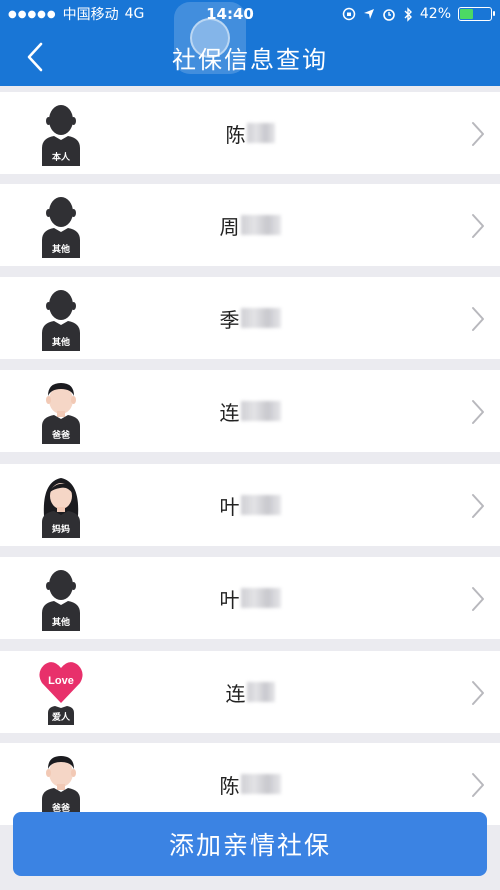 The width and height of the screenshot is (500, 890). I want to click on member-name: 周, so click(250, 225).